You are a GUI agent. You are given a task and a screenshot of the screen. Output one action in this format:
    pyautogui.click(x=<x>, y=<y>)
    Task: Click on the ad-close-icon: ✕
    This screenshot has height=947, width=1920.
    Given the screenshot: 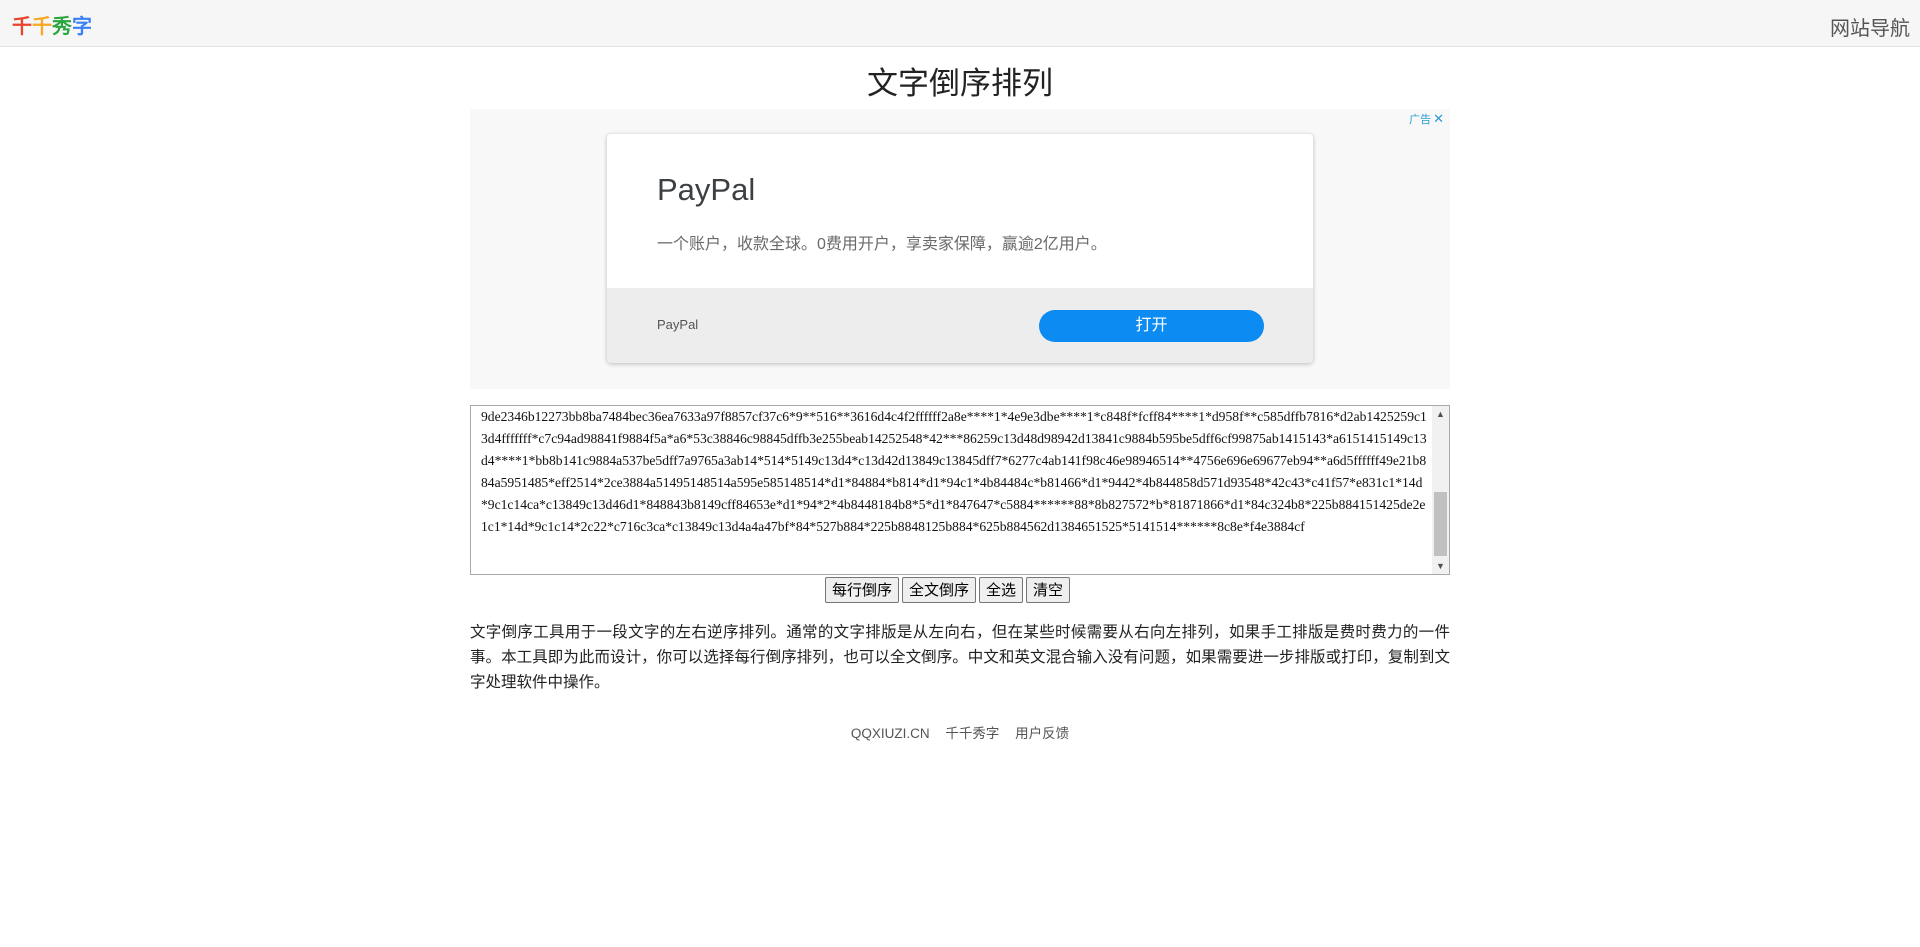 What is the action you would take?
    pyautogui.click(x=1438, y=118)
    